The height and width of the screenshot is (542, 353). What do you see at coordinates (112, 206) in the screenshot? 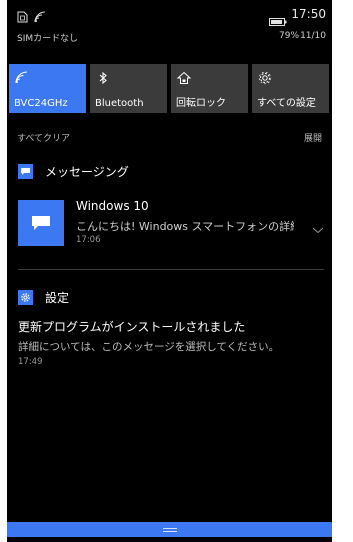
I see `notification-title: Windows 10` at bounding box center [112, 206].